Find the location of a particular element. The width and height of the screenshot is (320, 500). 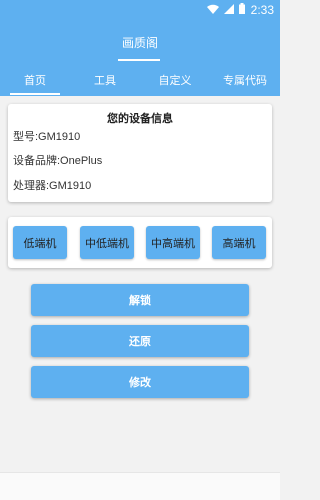

tab-home: 首页 is located at coordinates (35, 80).